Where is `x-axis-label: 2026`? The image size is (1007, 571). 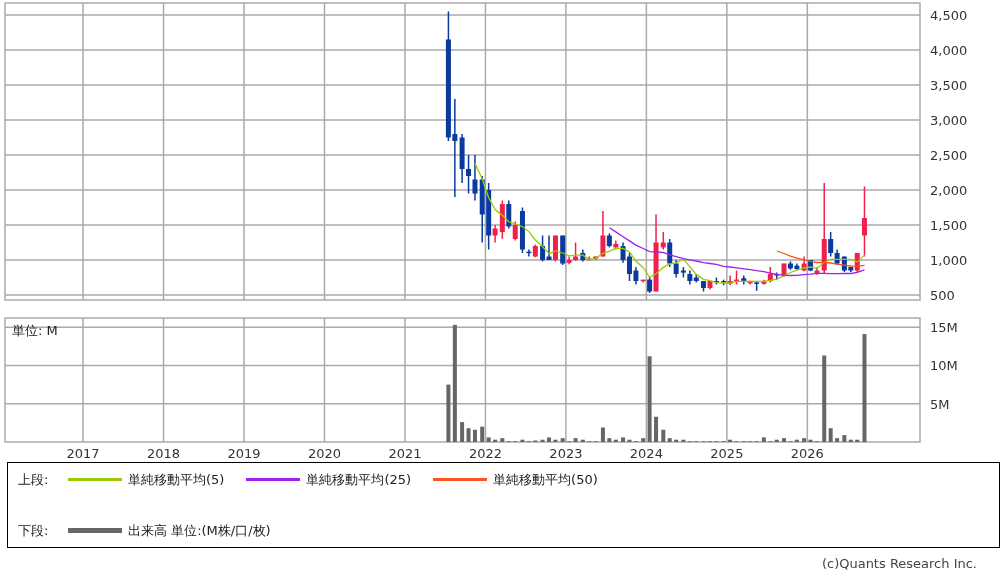
x-axis-label: 2026 is located at coordinates (807, 453).